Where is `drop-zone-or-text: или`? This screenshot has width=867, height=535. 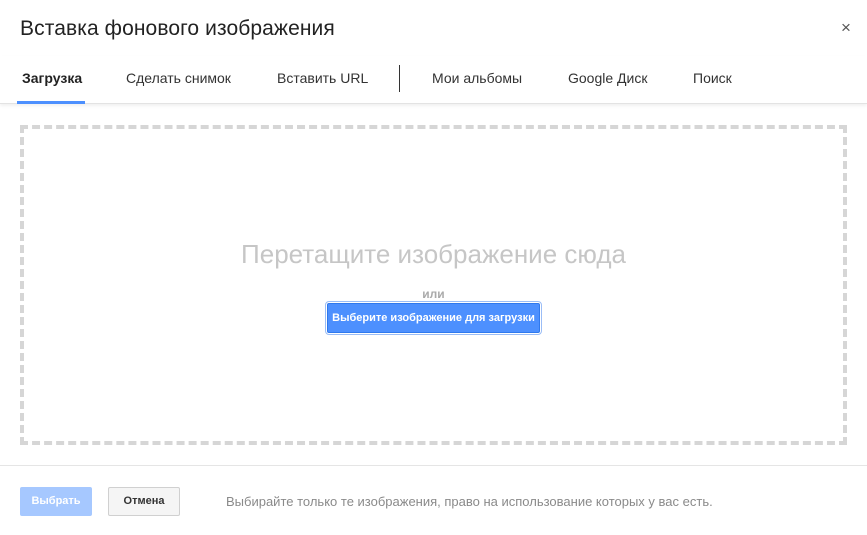
drop-zone-or-text: или is located at coordinates (433, 294).